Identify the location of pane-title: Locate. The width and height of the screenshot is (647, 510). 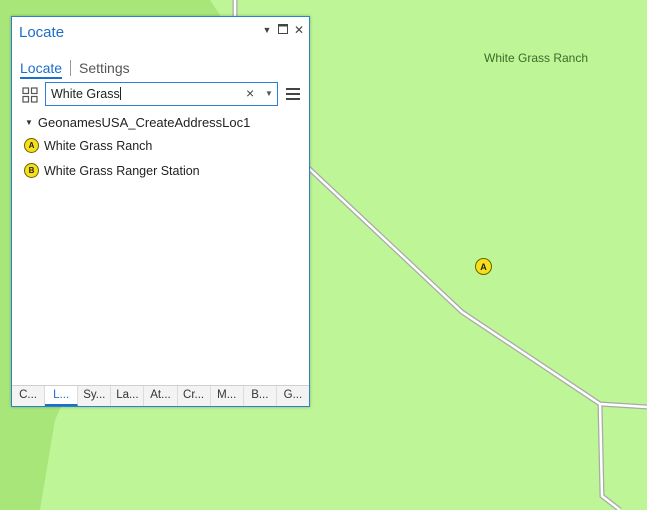
(42, 32).